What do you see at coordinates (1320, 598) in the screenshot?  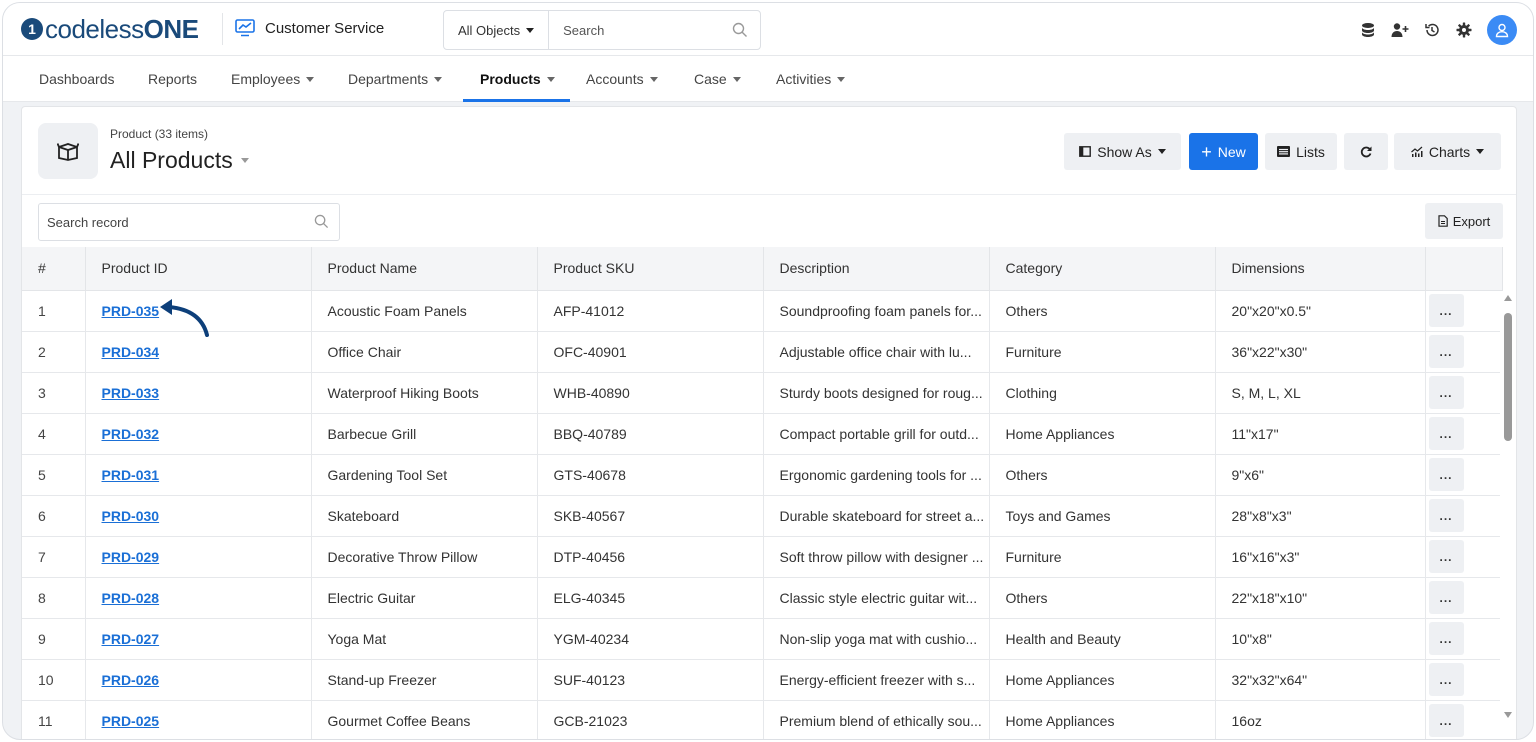 I see `dimensions-cell: 22"x18"x10"` at bounding box center [1320, 598].